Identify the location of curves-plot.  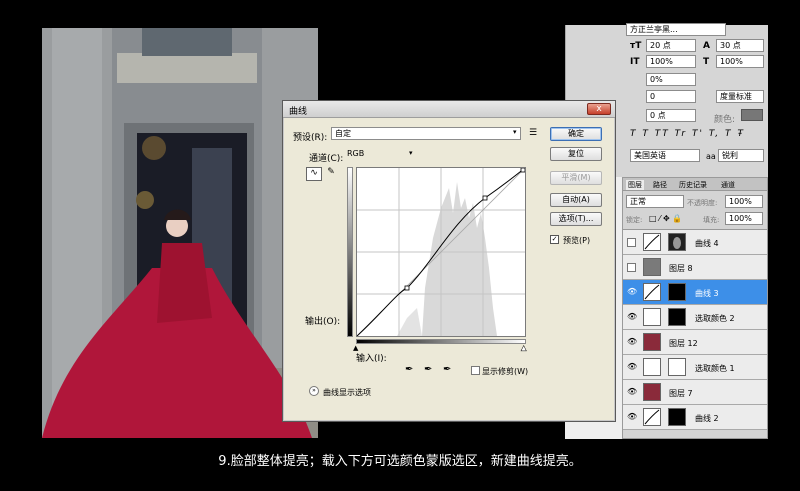
(441, 252).